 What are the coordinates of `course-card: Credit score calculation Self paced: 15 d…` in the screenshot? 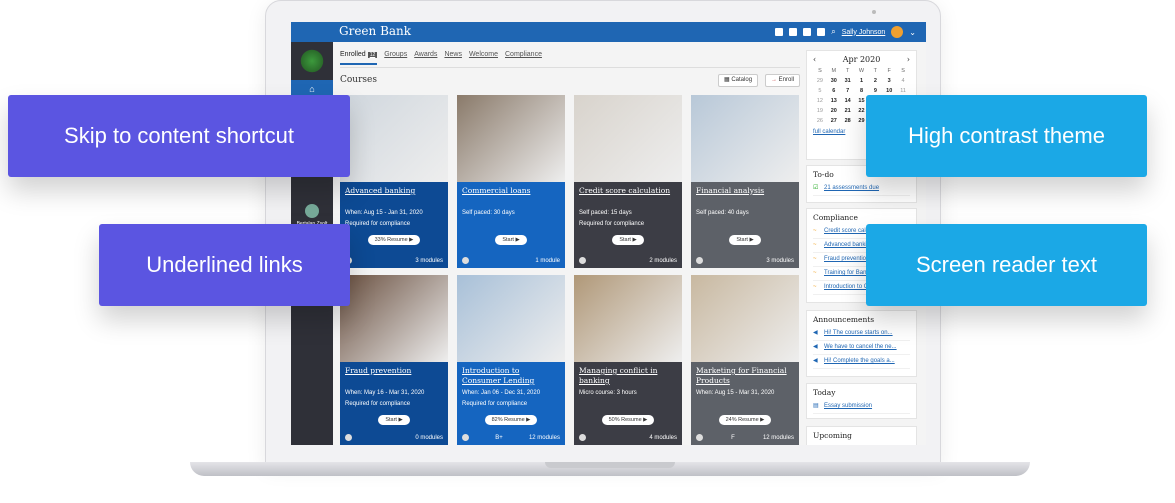 It's located at (628, 181).